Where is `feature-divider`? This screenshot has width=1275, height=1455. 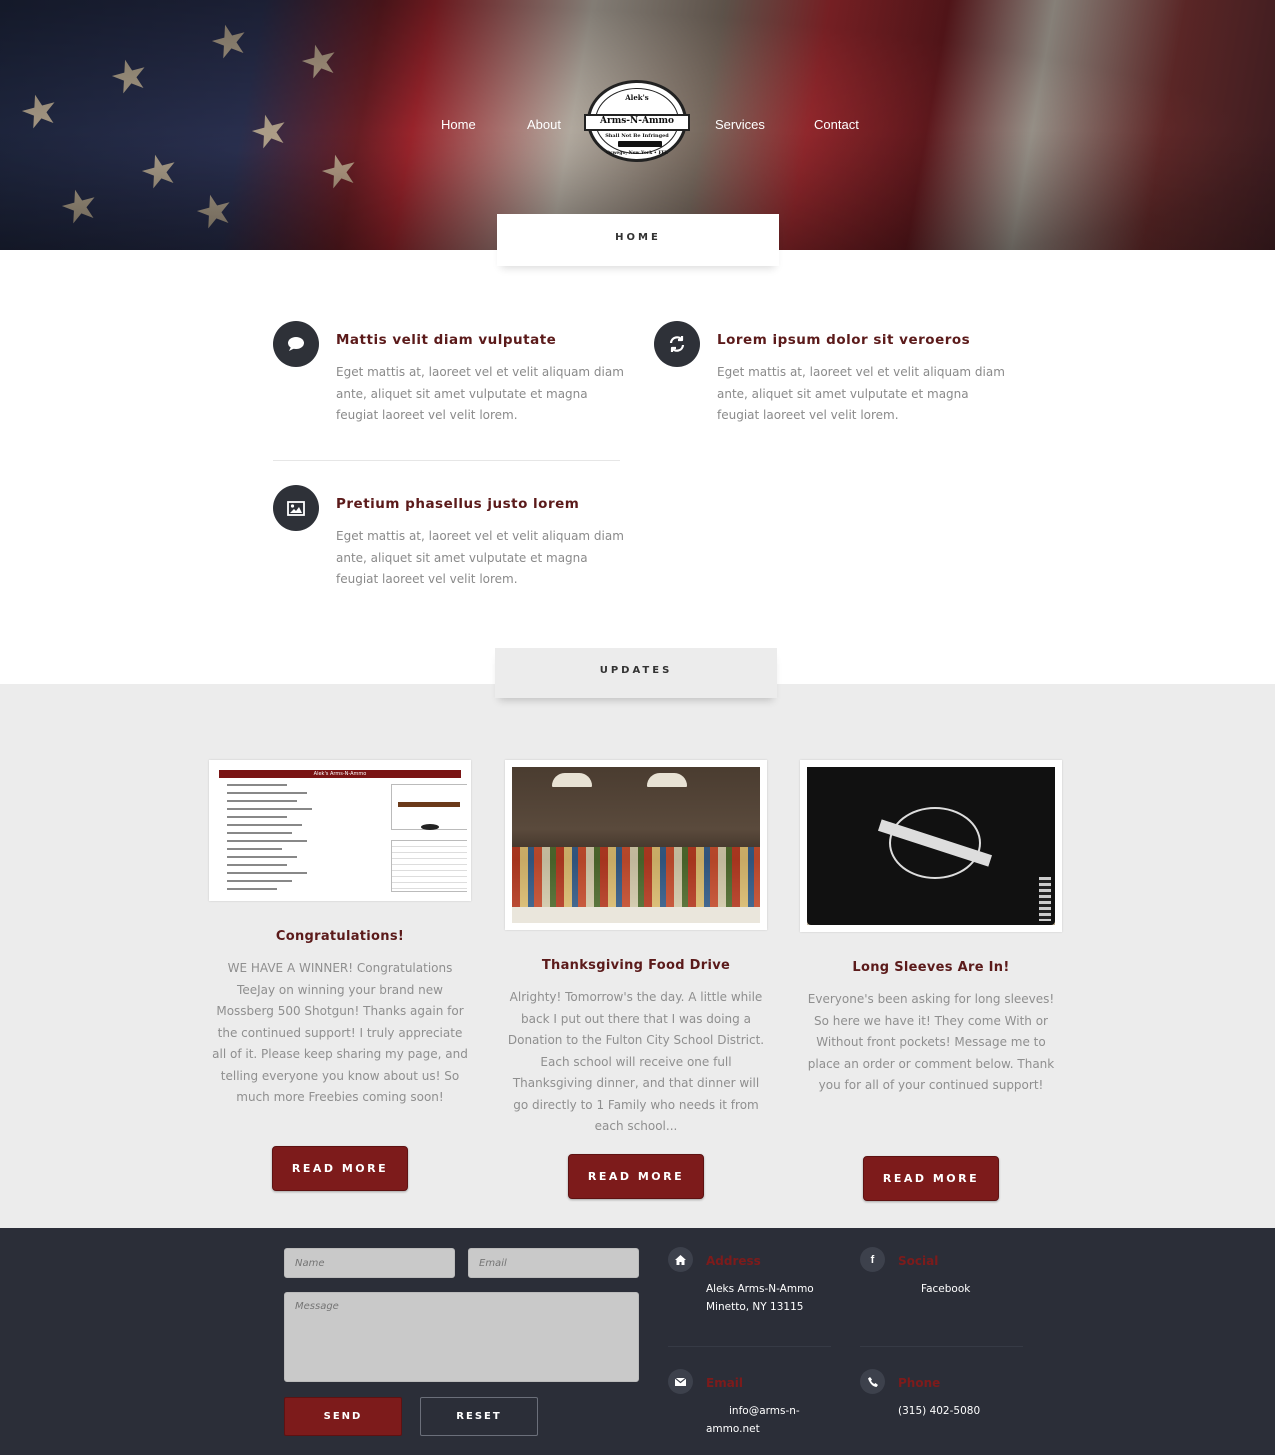 feature-divider is located at coordinates (446, 460).